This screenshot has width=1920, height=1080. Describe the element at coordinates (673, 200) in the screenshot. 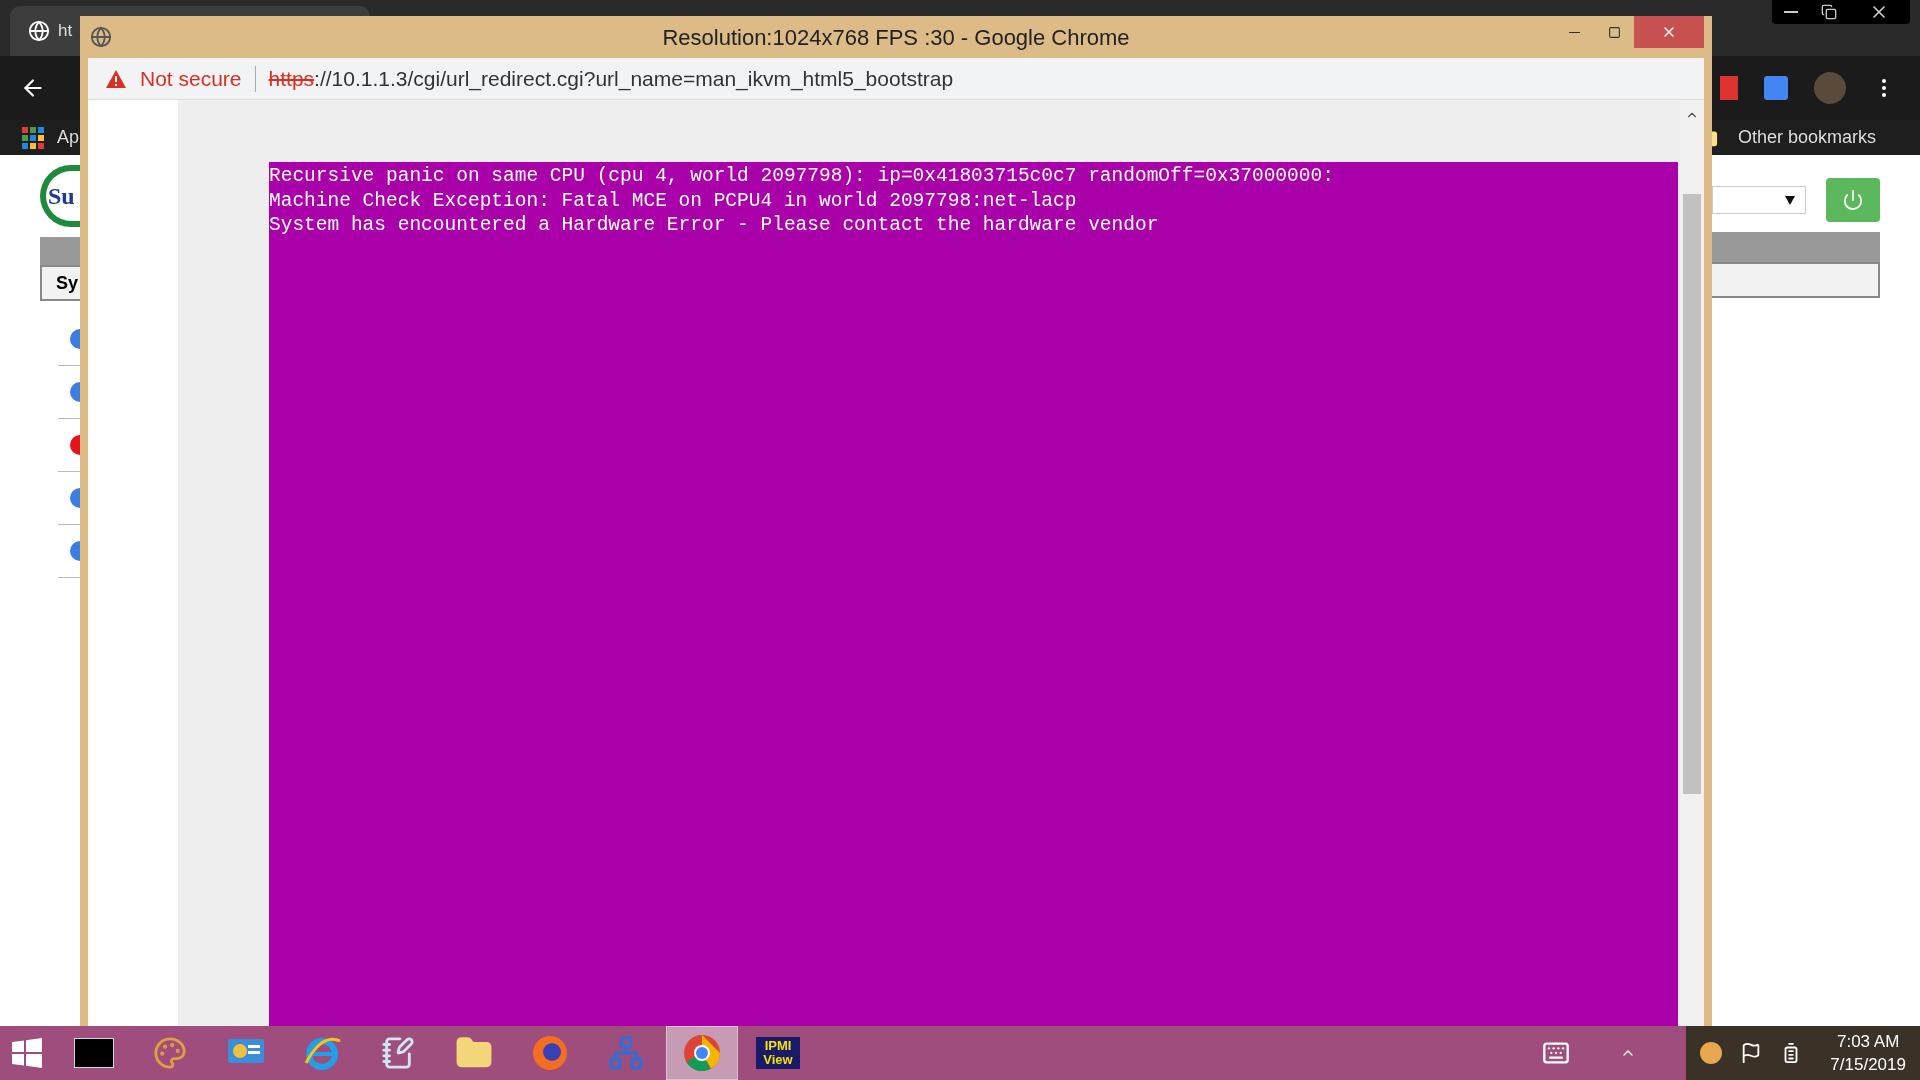

I see `console-line: Machine Check Exception: Fatal MCE on PCPU4 in world 2097798:net-lacp` at that location.